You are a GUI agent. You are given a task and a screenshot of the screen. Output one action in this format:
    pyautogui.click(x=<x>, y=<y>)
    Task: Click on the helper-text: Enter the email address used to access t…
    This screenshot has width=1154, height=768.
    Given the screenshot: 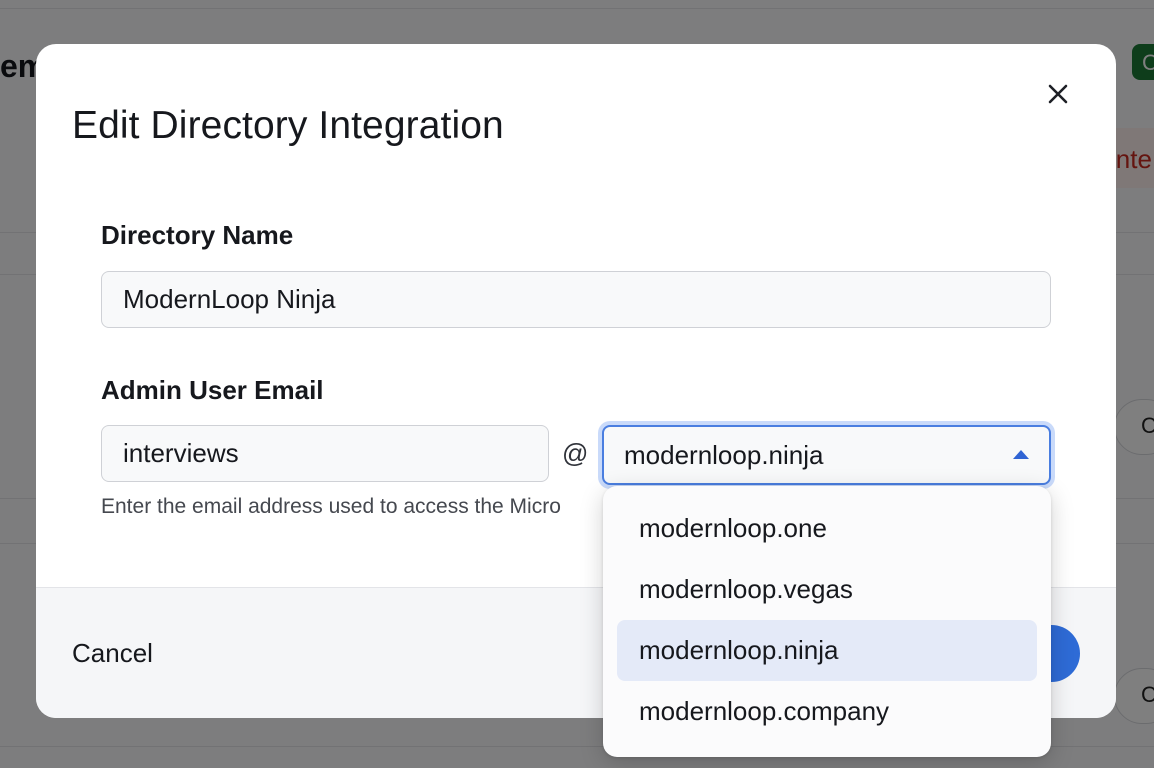 What is the action you would take?
    pyautogui.click(x=331, y=506)
    